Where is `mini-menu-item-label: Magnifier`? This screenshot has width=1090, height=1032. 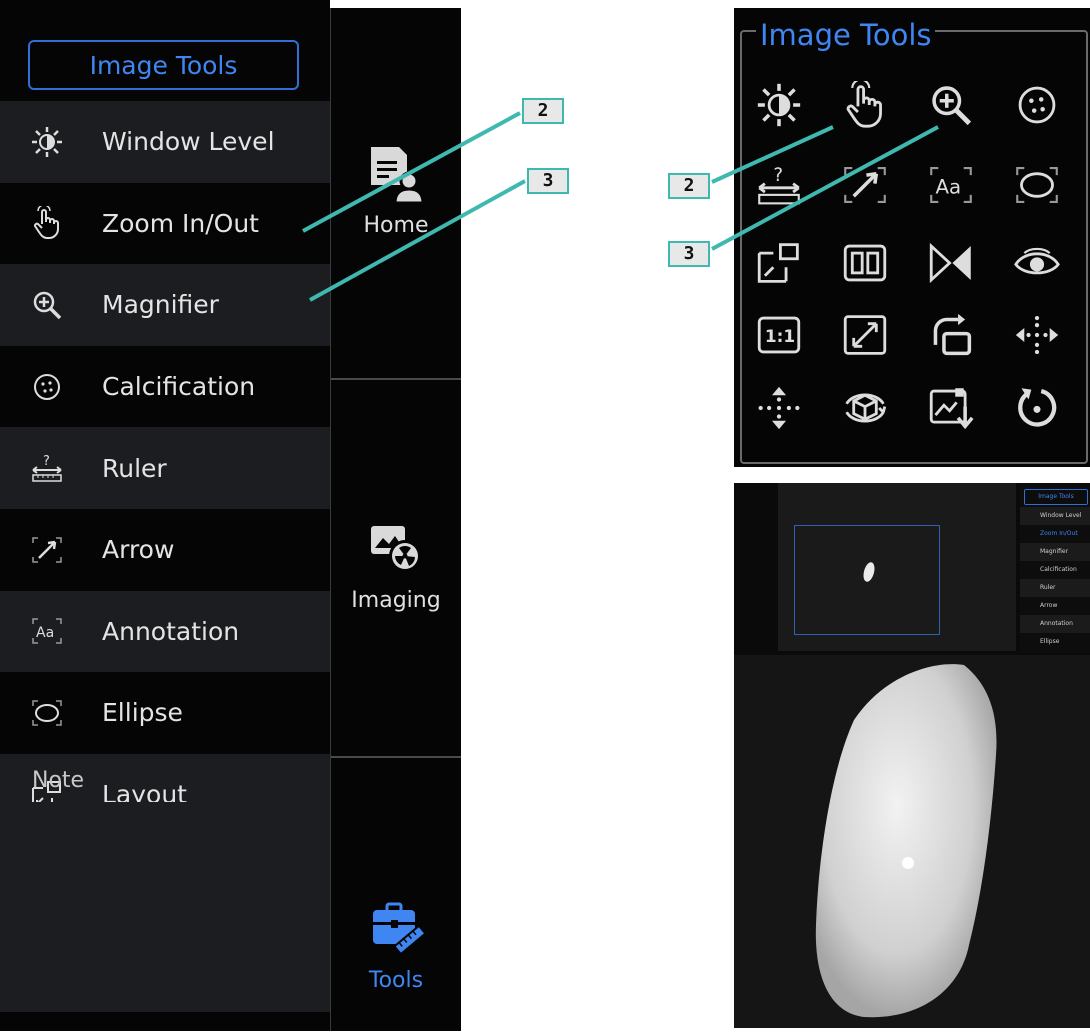
mini-menu-item-label: Magnifier is located at coordinates (1054, 551).